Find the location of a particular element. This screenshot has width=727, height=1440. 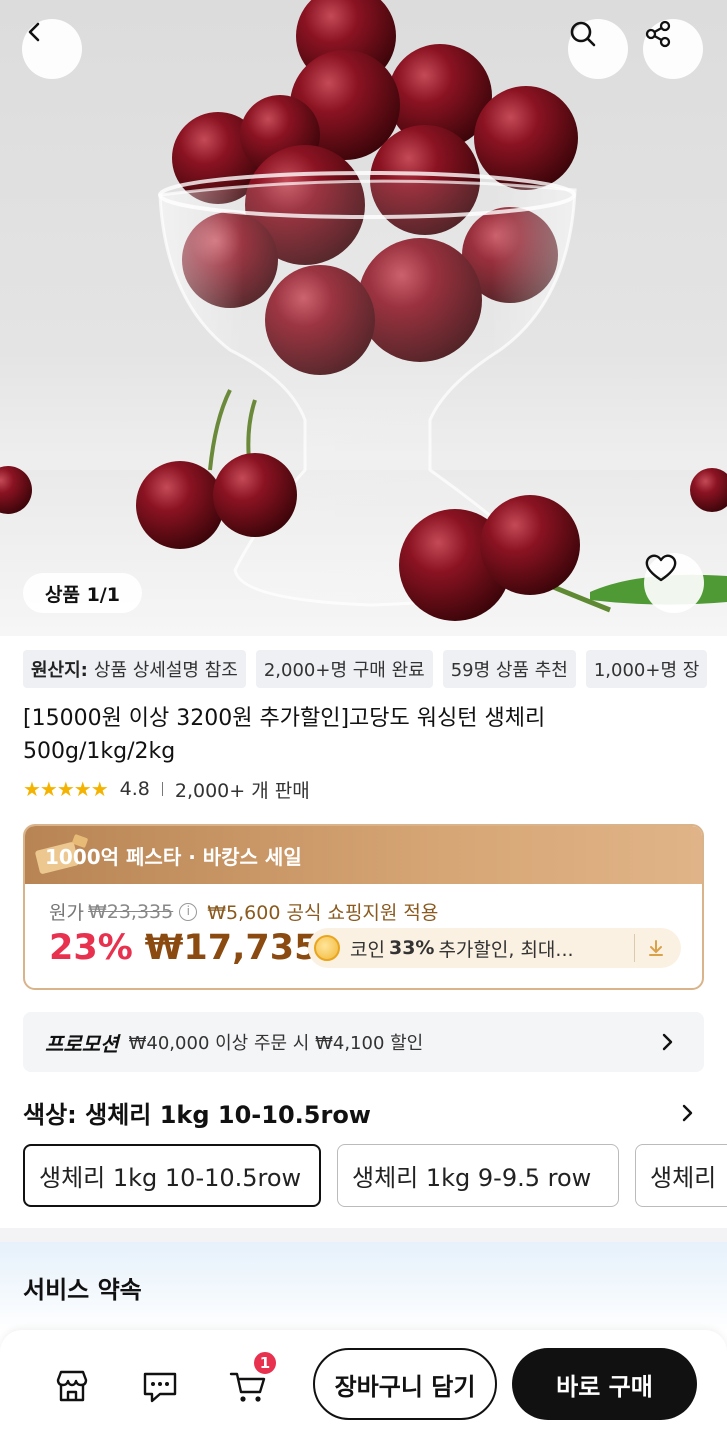

service-promise-section: 서비스 약속 is located at coordinates (363, 1287).